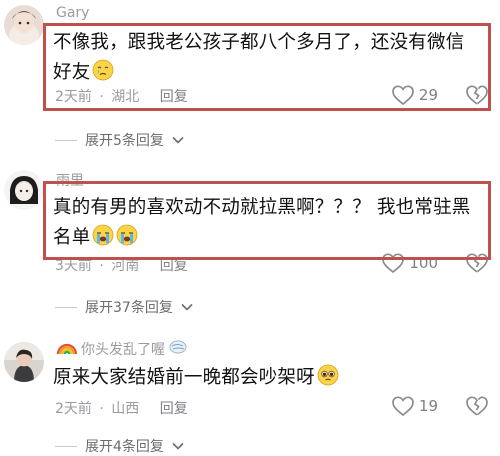 This screenshot has width=500, height=456. Describe the element at coordinates (262, 207) in the screenshot. I see `comment-text-line: 真的有男的喜欢动不动就拉黑啊？？？ 我也常驻黑` at that location.